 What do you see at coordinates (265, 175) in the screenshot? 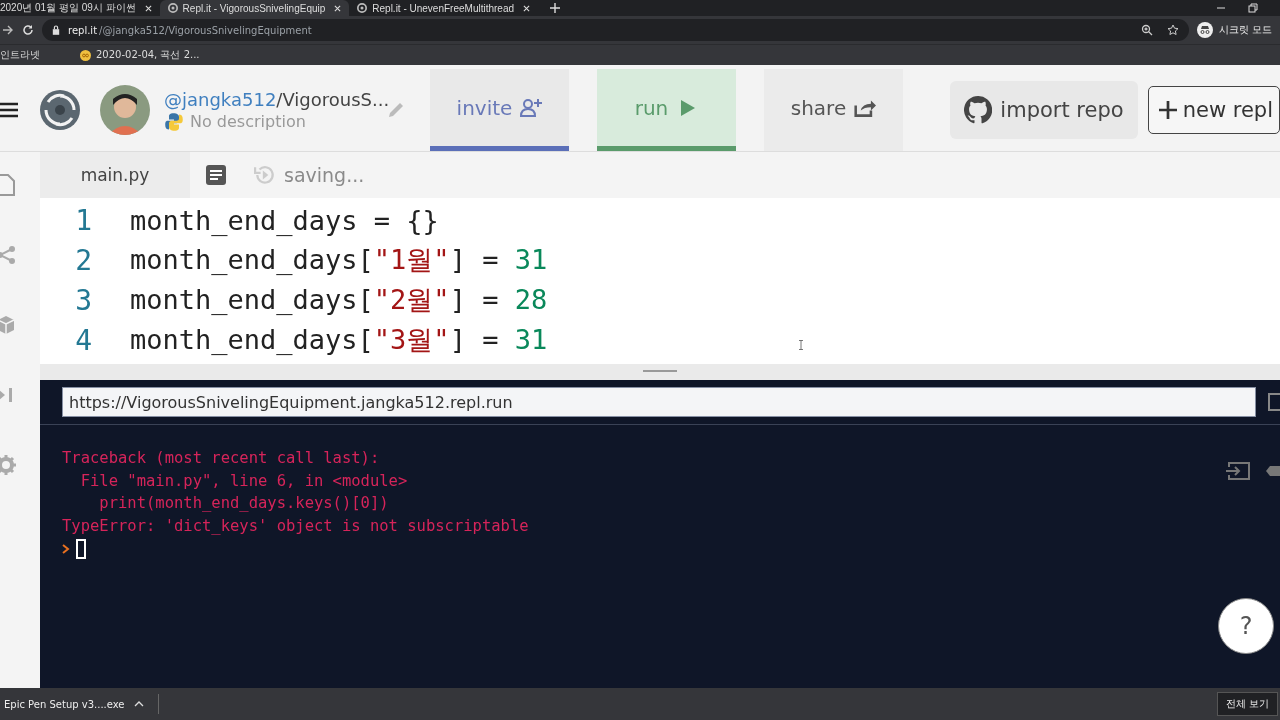
I see `history-icon` at bounding box center [265, 175].